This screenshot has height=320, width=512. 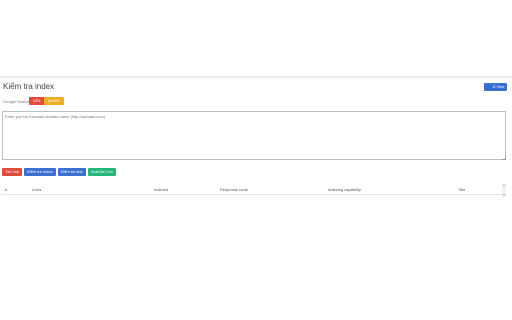 I want to click on check-index-button: Kiểm tra index, so click(x=40, y=172).